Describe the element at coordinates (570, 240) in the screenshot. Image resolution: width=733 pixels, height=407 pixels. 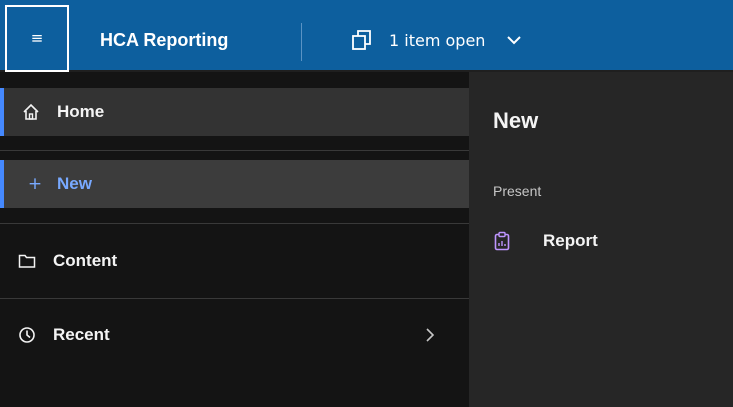
I see `create-report-label: Report` at that location.